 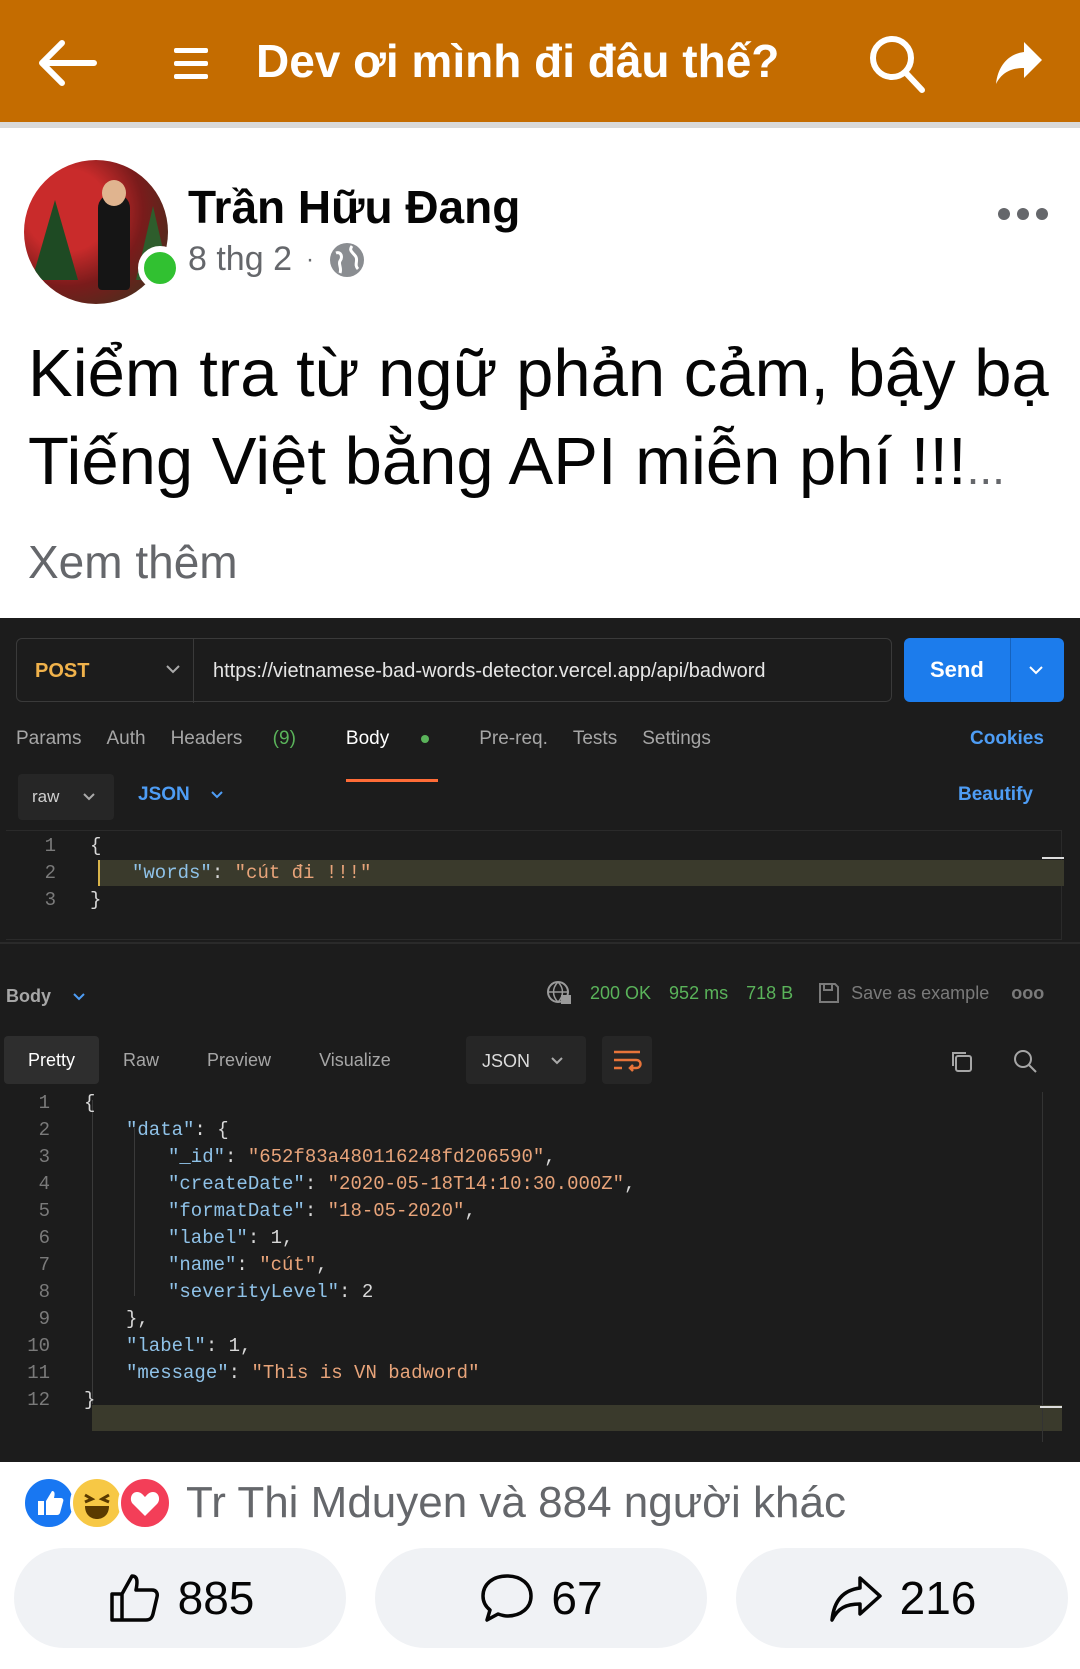 What do you see at coordinates (559, 992) in the screenshot?
I see `globe-lock-icon` at bounding box center [559, 992].